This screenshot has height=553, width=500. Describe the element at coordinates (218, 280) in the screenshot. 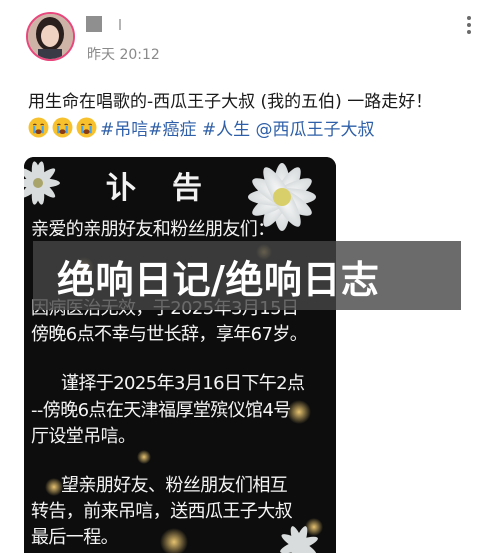

I see `watermark-banner-text: 绝响日记/绝响日志` at that location.